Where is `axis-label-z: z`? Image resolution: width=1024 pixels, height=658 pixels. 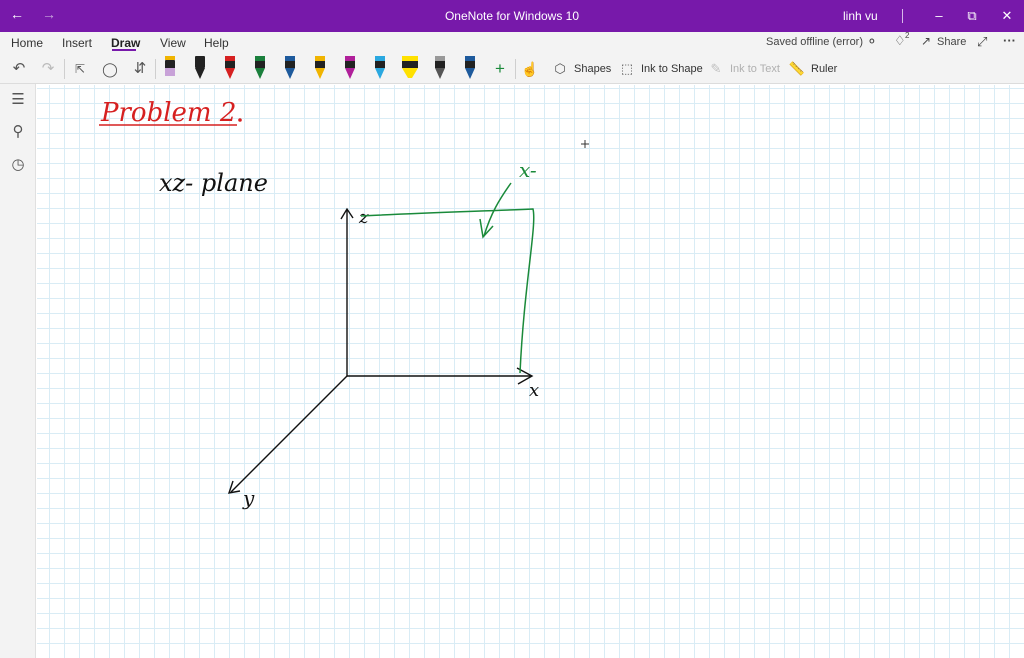
axis-label-z: z is located at coordinates (363, 217).